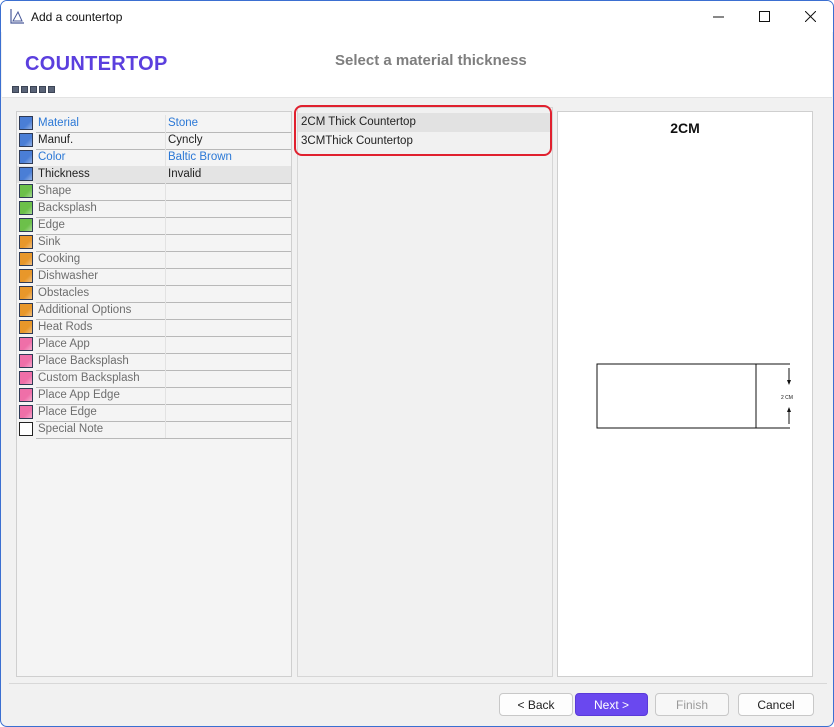 This screenshot has width=834, height=727. What do you see at coordinates (810, 16) in the screenshot?
I see `close-icon` at bounding box center [810, 16].